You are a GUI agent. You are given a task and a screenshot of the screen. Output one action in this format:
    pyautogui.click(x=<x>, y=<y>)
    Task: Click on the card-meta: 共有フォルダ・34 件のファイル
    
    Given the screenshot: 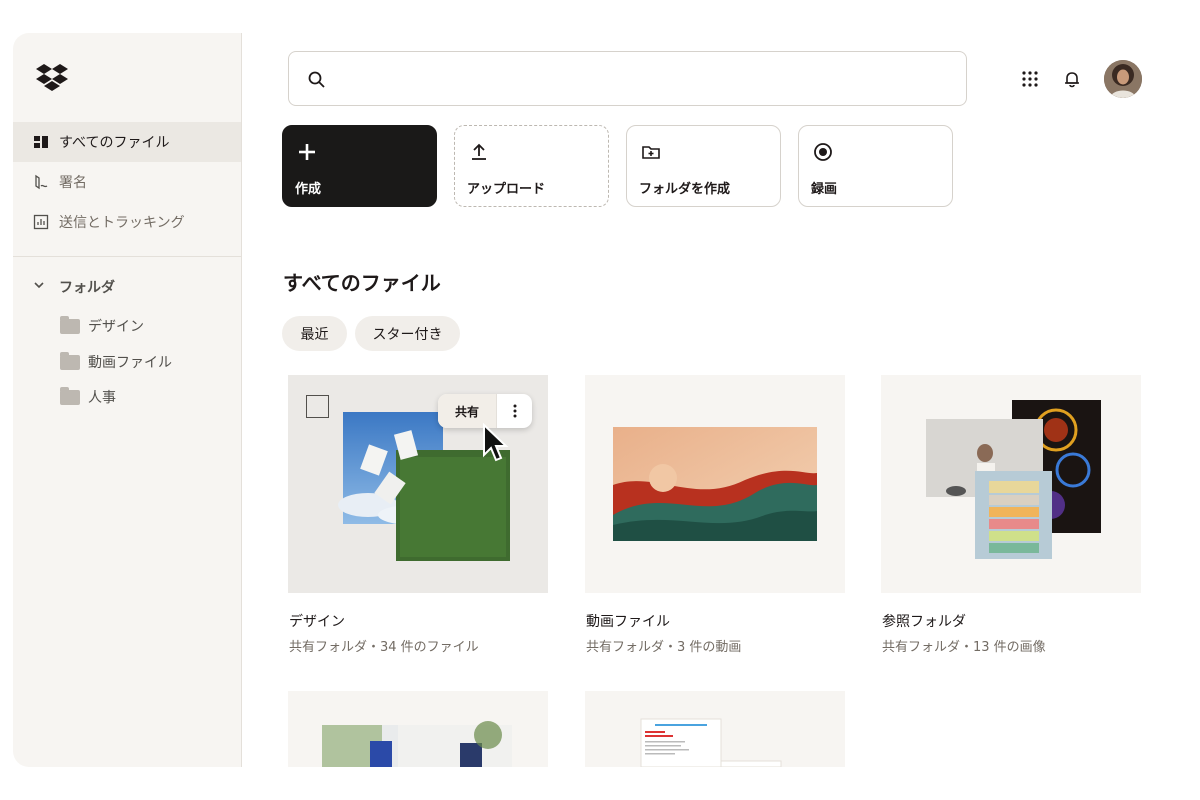 What is the action you would take?
    pyautogui.click(x=384, y=647)
    